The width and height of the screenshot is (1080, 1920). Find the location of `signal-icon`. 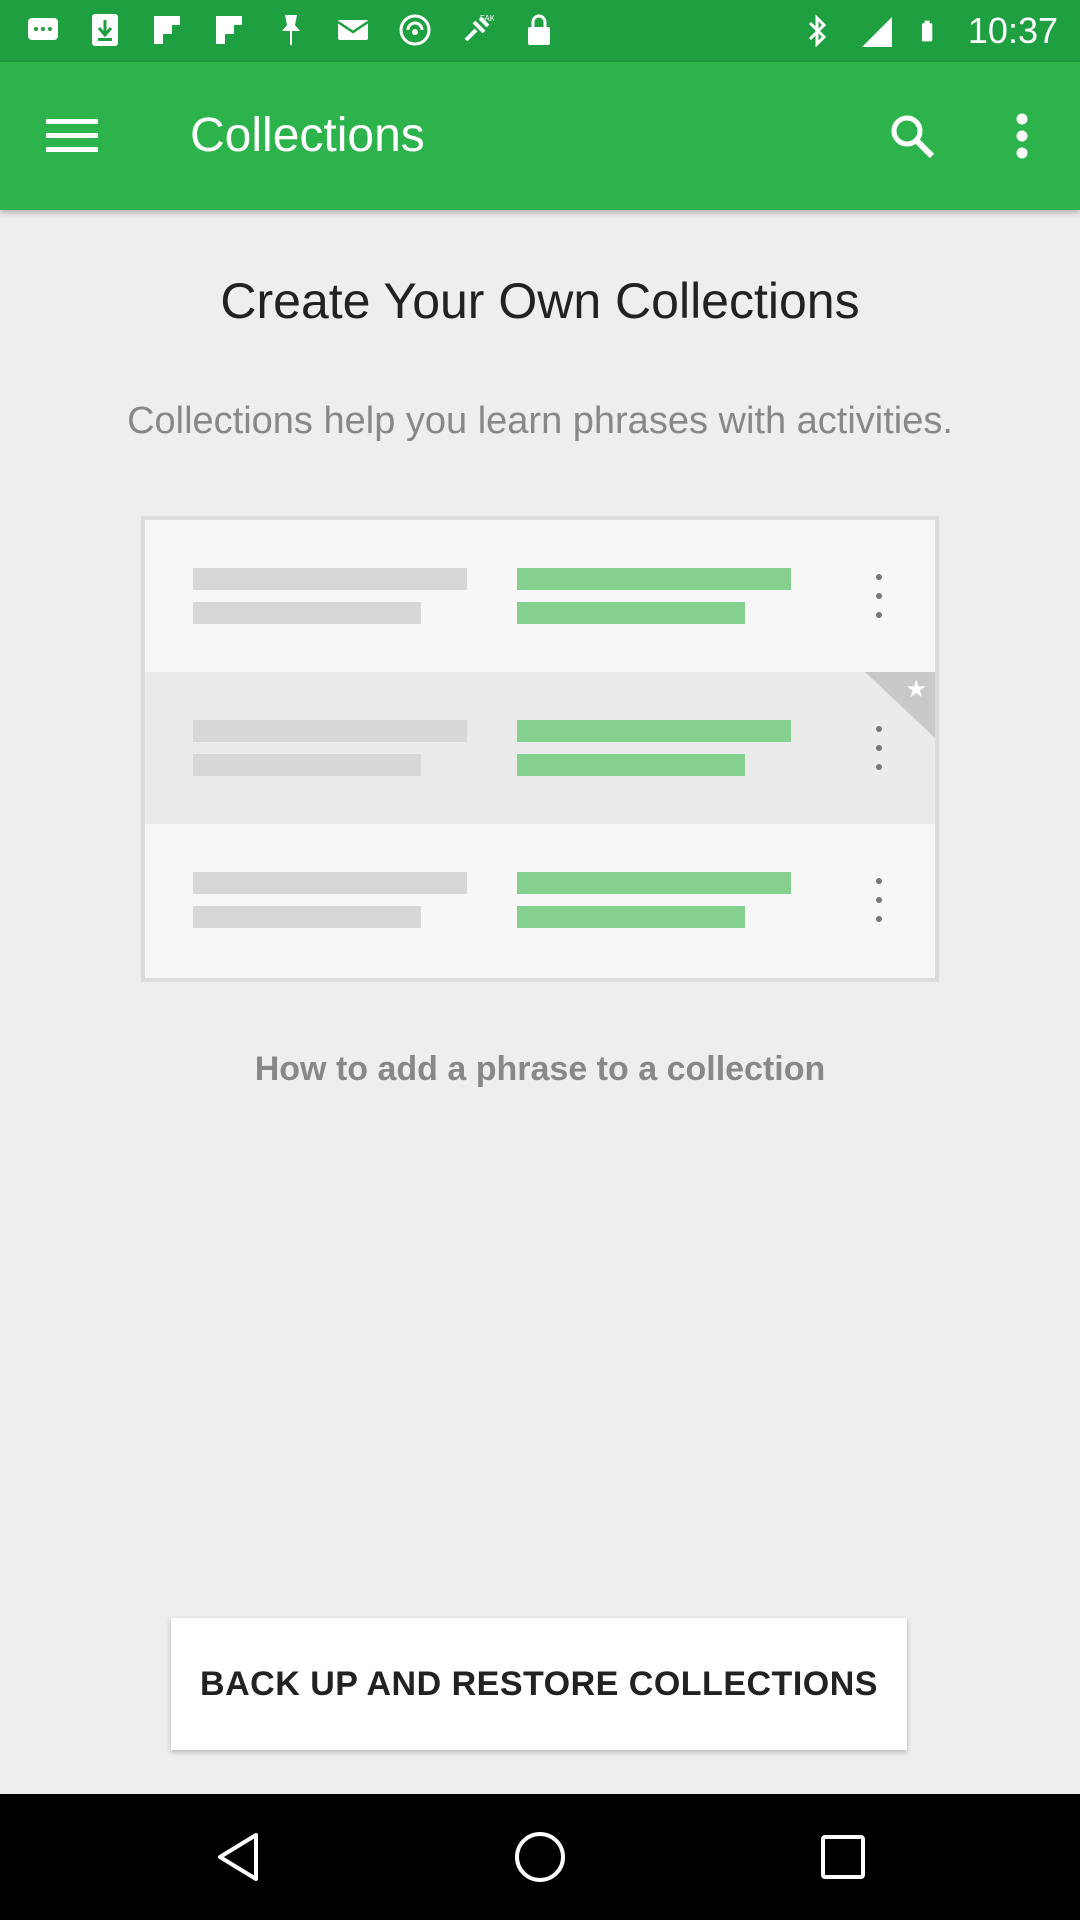

signal-icon is located at coordinates (876, 32).